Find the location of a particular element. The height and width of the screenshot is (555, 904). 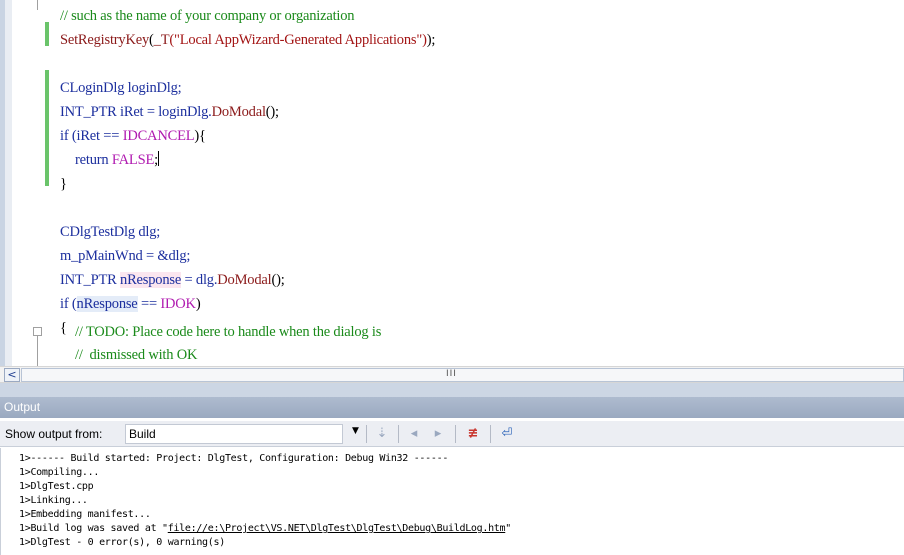

output-toolbar: Show output from: Build ▼ ⇣ ◂ ▸ ≢ ⏎ is located at coordinates (452, 434).